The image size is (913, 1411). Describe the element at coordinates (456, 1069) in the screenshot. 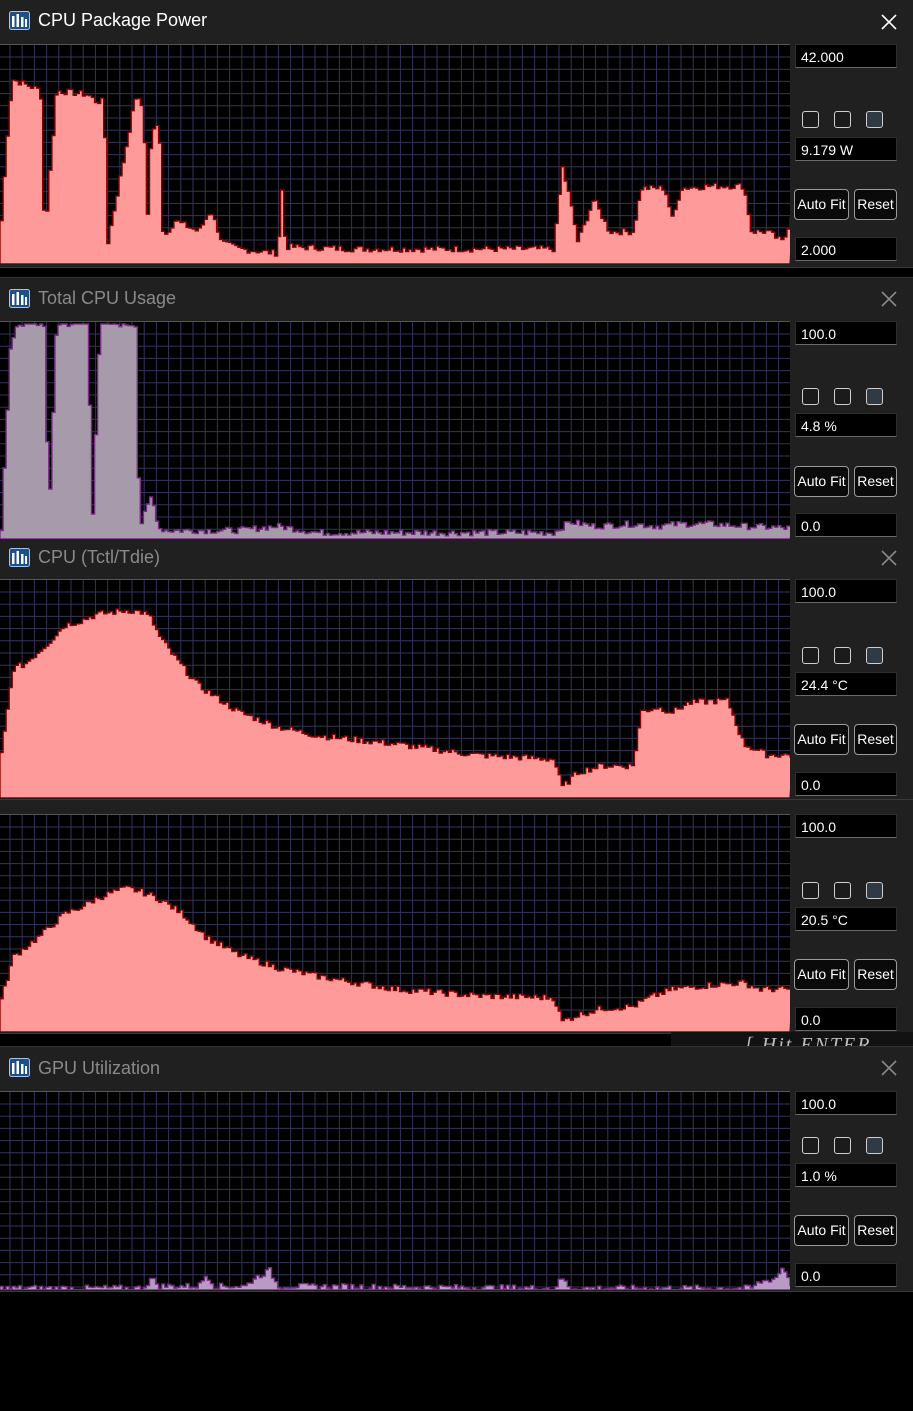

I see `title-bar: GPU Utilization` at that location.